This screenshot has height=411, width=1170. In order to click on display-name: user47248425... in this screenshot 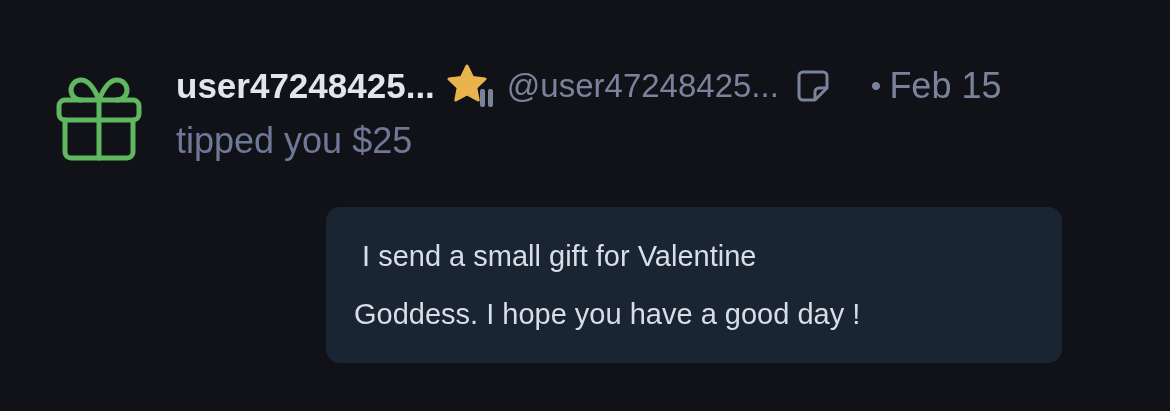, I will do `click(305, 86)`.